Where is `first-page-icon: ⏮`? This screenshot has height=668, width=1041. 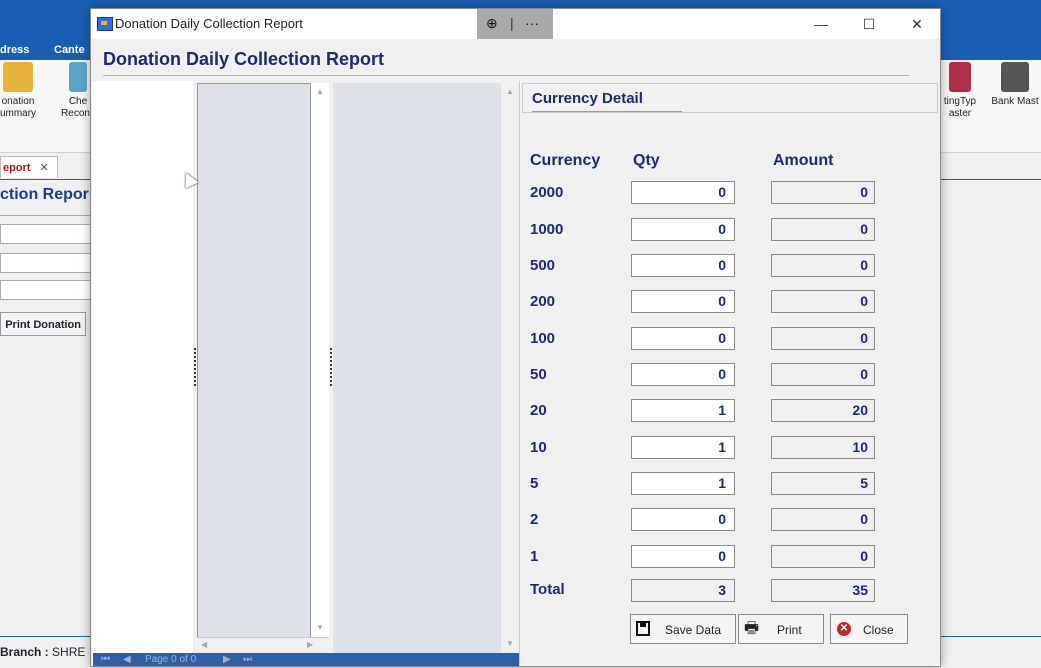
first-page-icon: ⏮ is located at coordinates (105, 659).